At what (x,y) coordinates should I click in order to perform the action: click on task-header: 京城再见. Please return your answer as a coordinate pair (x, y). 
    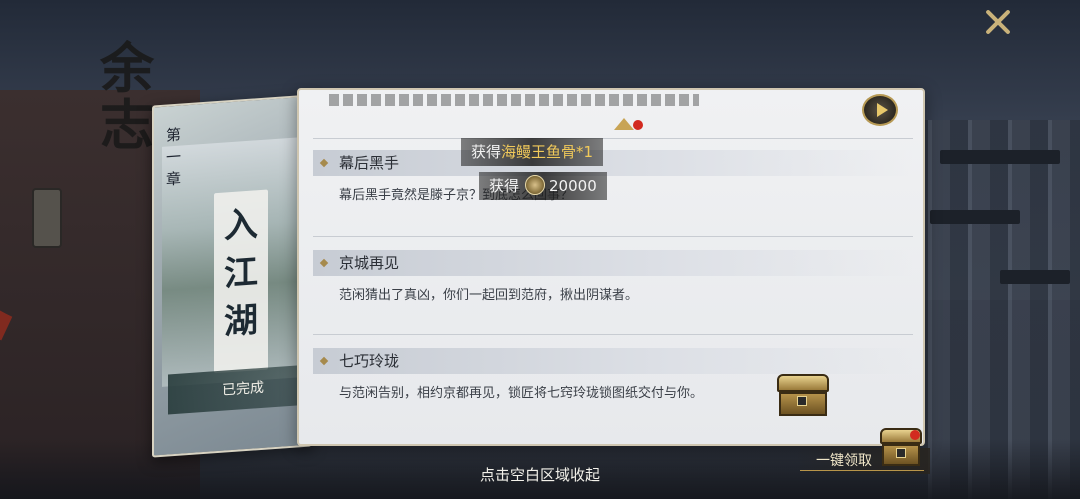
    Looking at the image, I should click on (613, 263).